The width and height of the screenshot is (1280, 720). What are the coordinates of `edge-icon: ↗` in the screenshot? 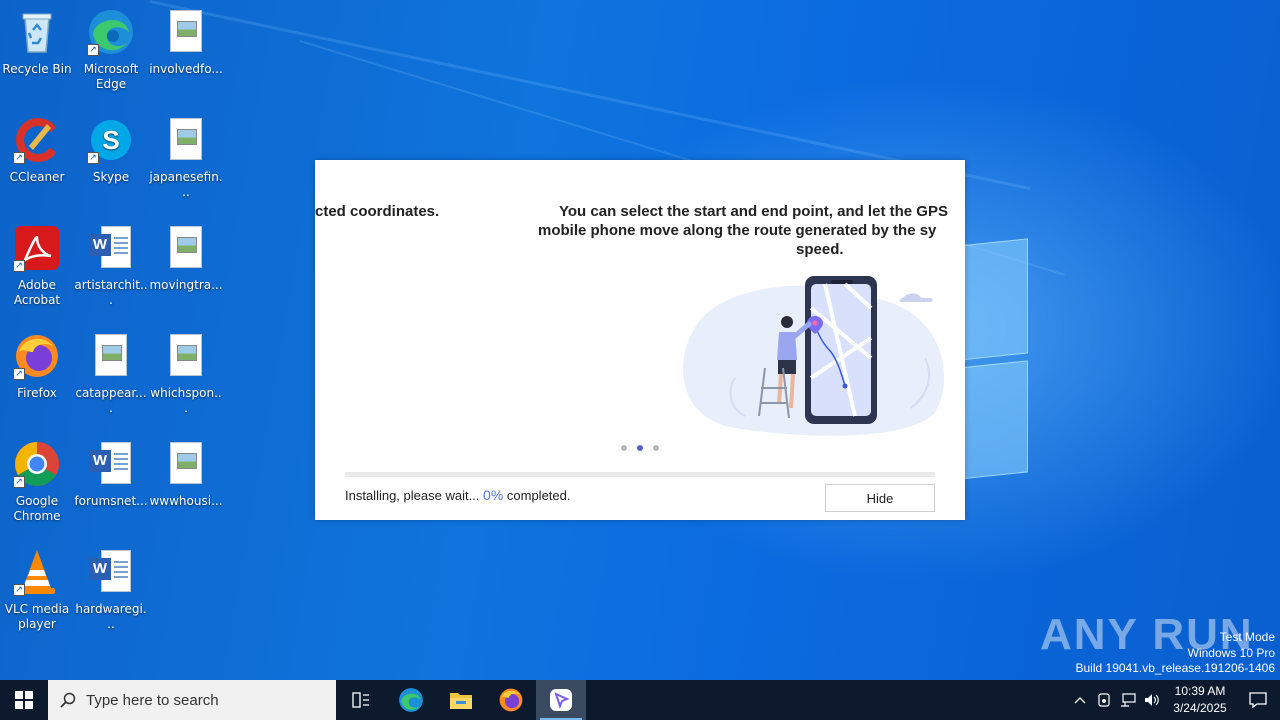 It's located at (111, 32).